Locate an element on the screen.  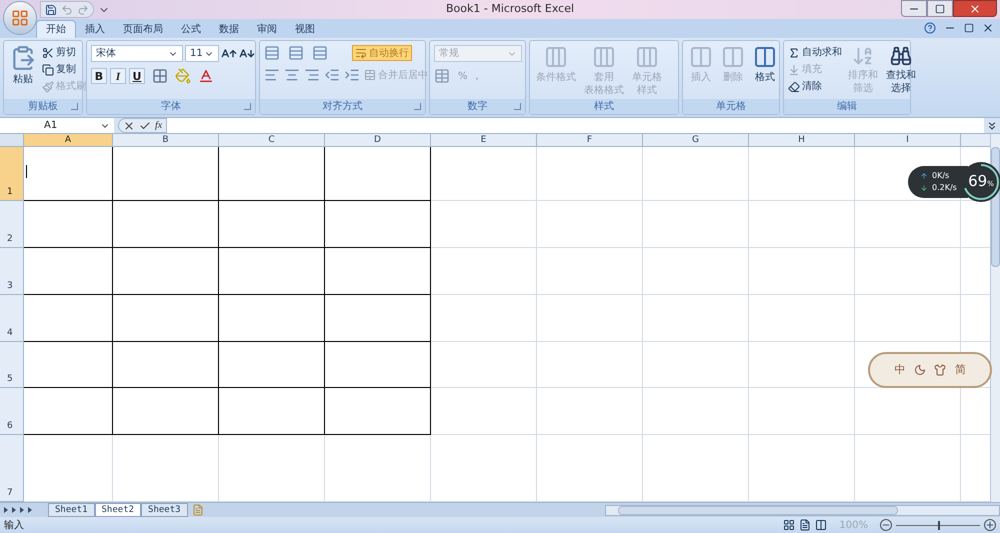
select-all-corner is located at coordinates (12, 140).